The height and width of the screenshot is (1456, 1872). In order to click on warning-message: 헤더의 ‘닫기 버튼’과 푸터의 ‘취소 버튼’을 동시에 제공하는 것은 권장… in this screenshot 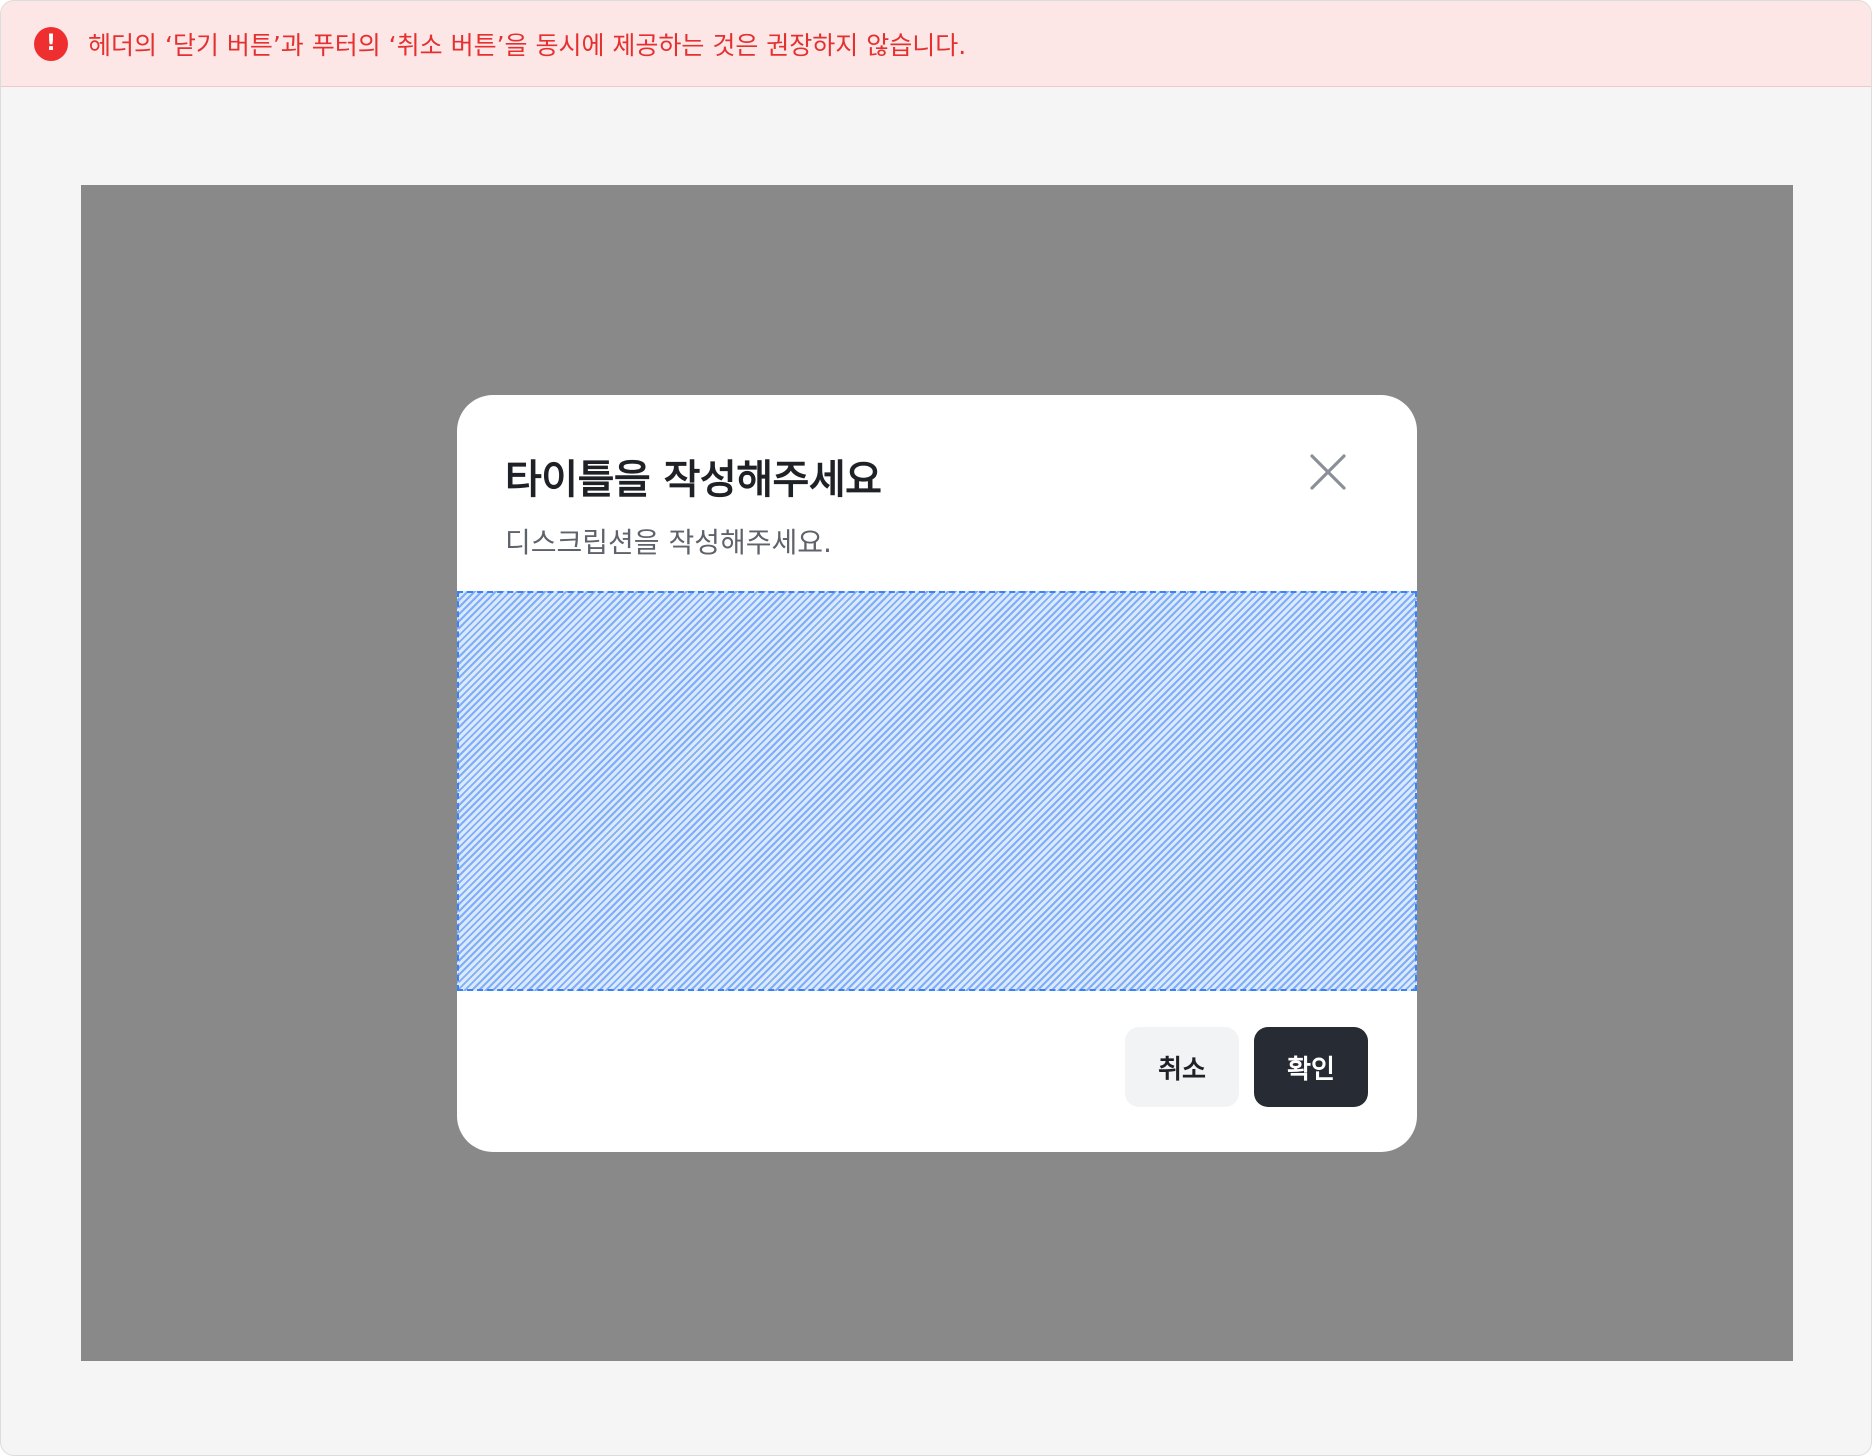, I will do `click(527, 45)`.